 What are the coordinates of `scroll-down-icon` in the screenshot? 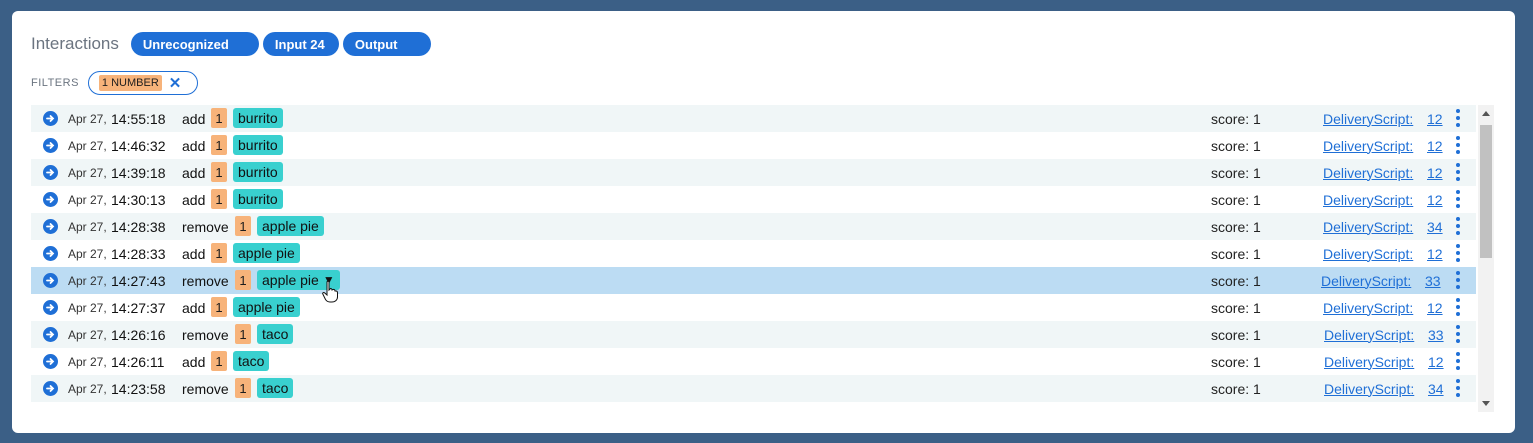 It's located at (1486, 403).